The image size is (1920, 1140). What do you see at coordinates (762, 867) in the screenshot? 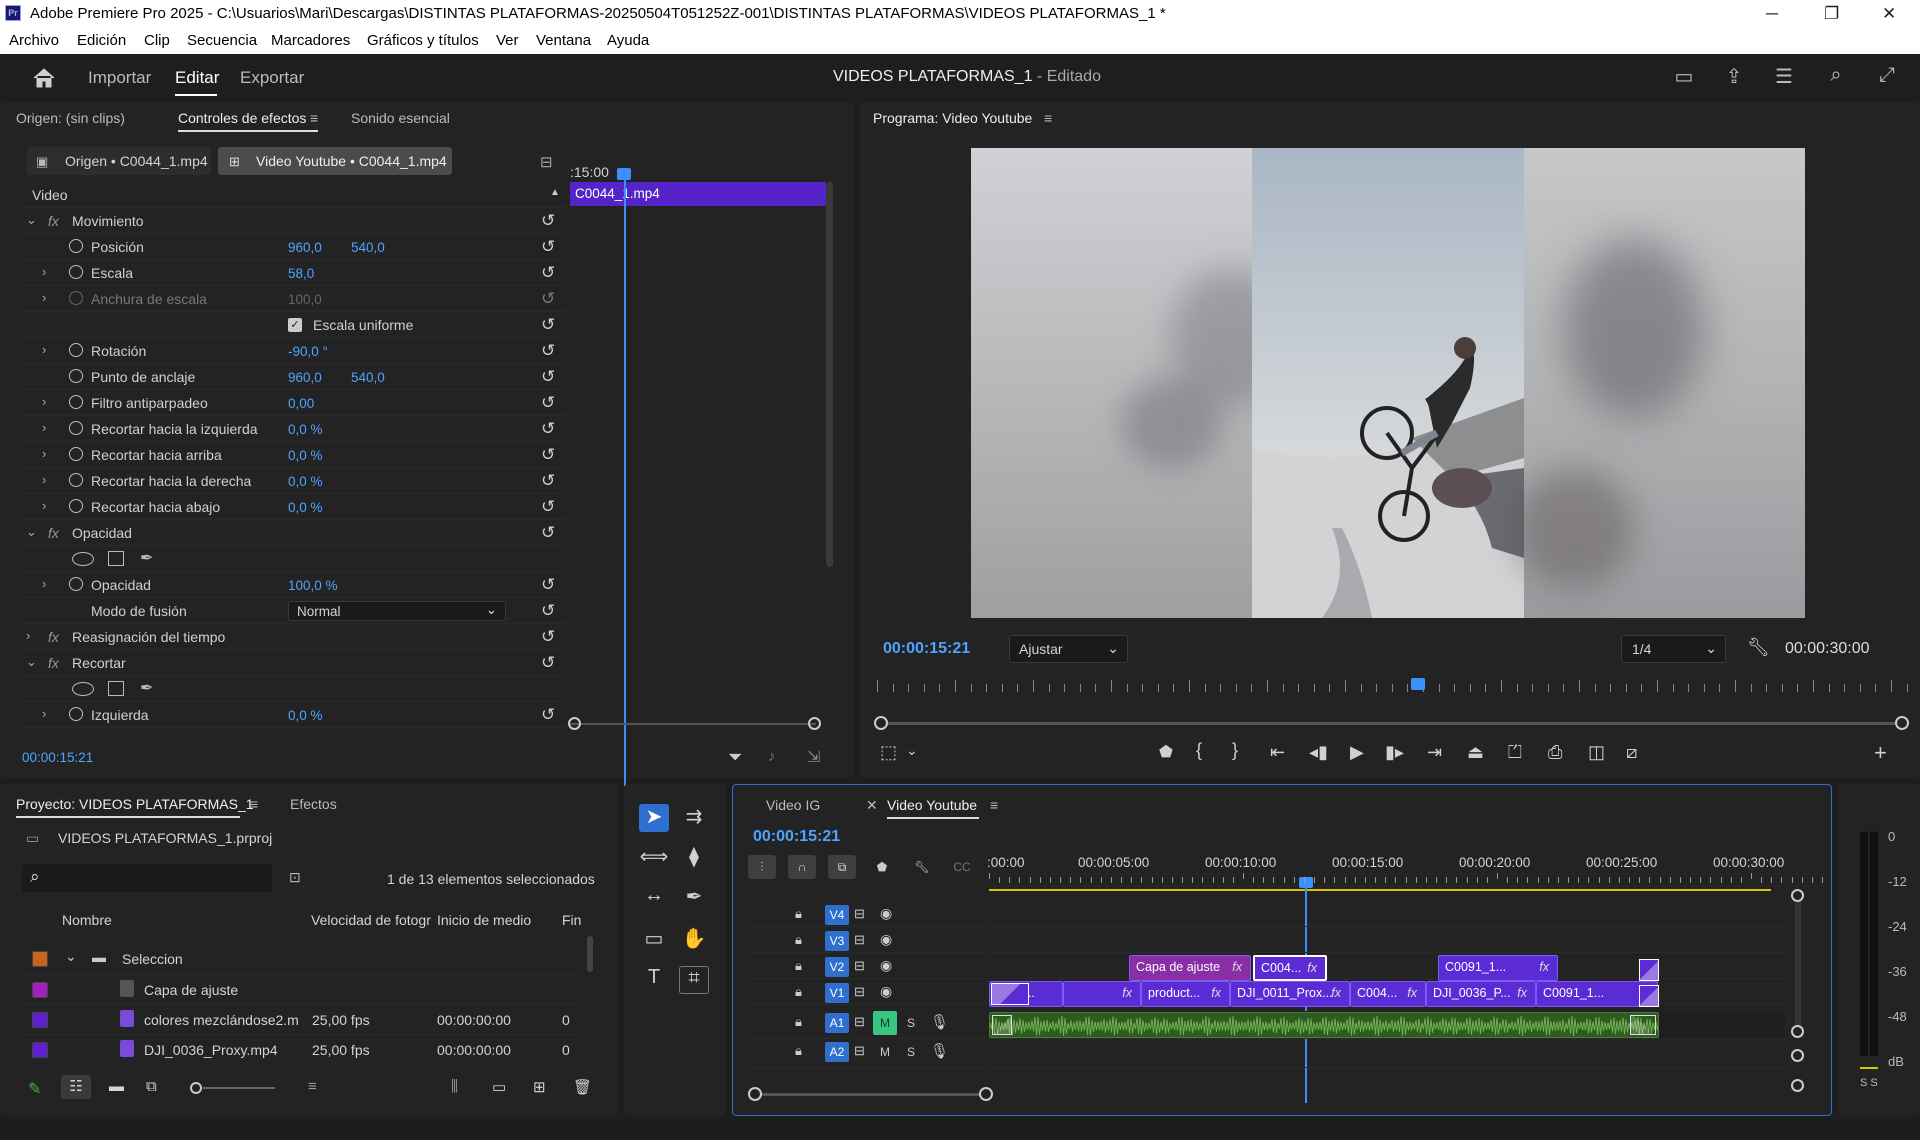
I see `nest-toggle-icon: ⫶` at bounding box center [762, 867].